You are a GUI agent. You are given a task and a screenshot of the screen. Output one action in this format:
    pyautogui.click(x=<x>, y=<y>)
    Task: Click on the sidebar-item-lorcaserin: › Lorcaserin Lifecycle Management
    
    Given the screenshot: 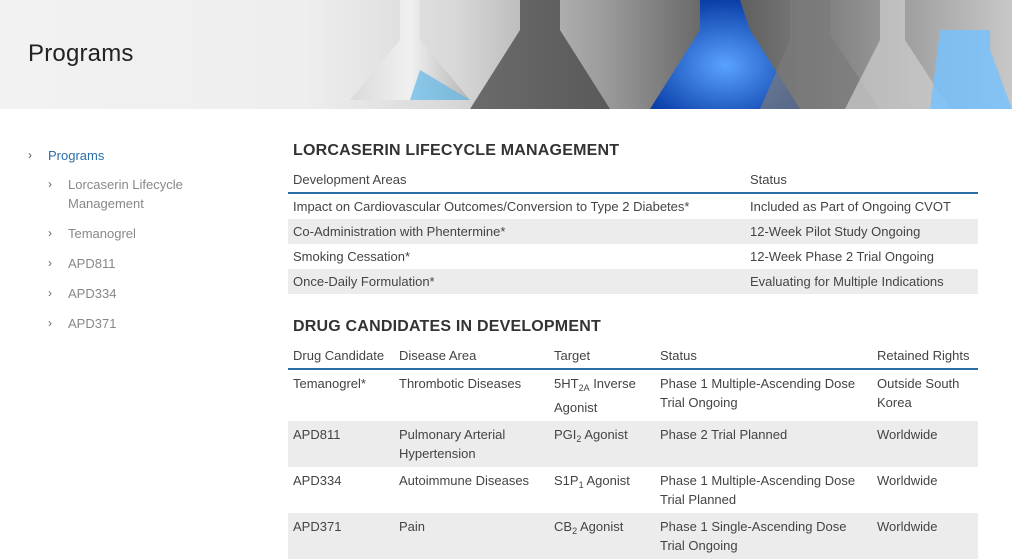 What is the action you would take?
    pyautogui.click(x=148, y=194)
    